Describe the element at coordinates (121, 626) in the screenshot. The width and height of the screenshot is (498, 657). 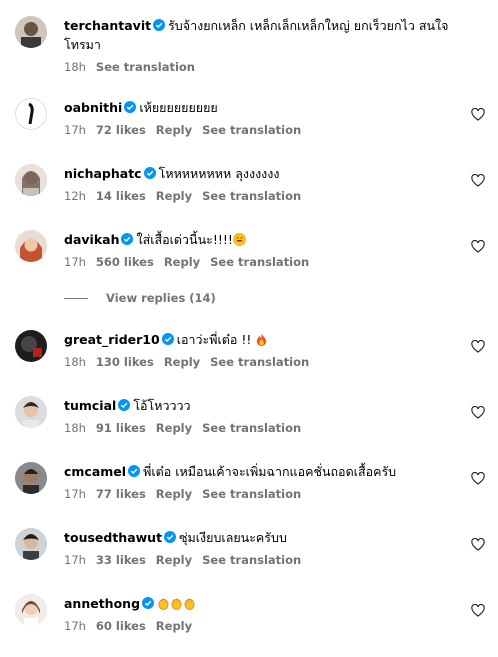
I see `likes-count: 60 likes` at that location.